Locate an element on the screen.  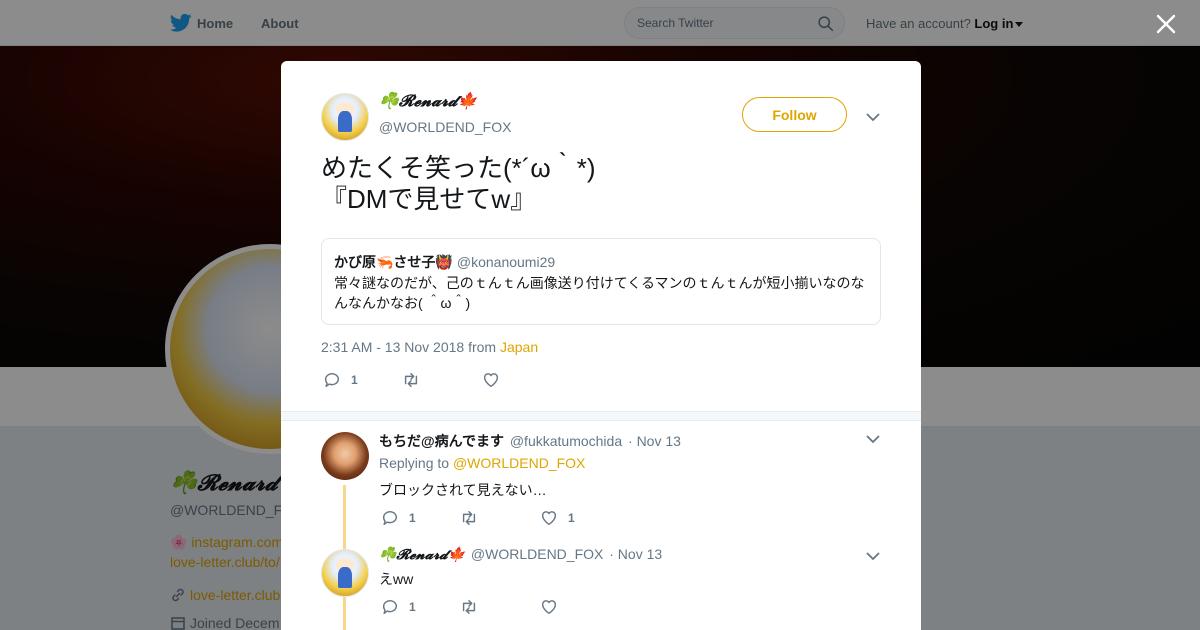
tweet-location: Japan is located at coordinates (519, 347).